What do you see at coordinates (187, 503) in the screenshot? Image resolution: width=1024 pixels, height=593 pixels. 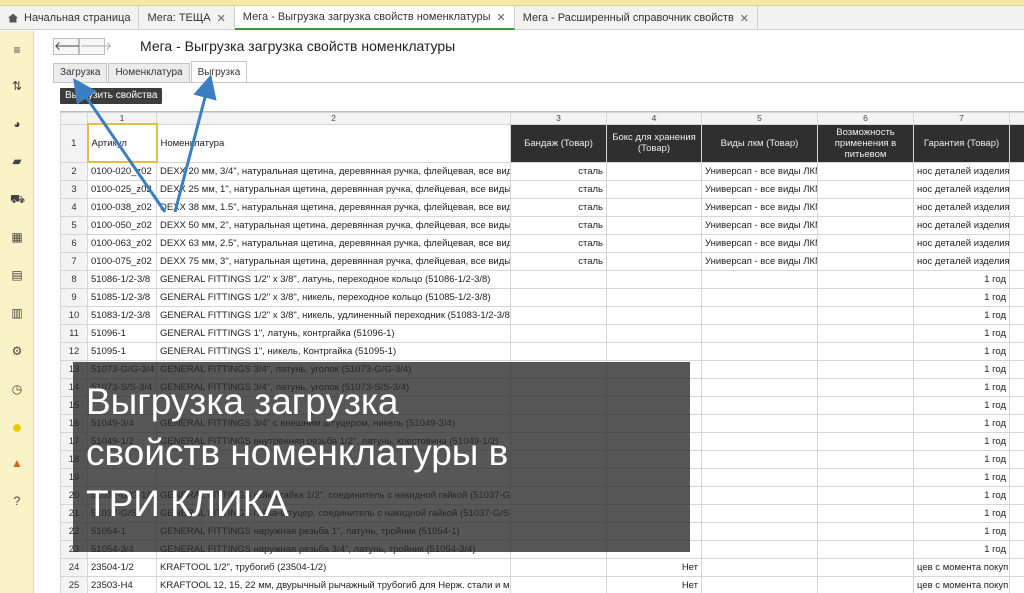 I see `promo-line-3: ТРИ КЛИКА` at bounding box center [187, 503].